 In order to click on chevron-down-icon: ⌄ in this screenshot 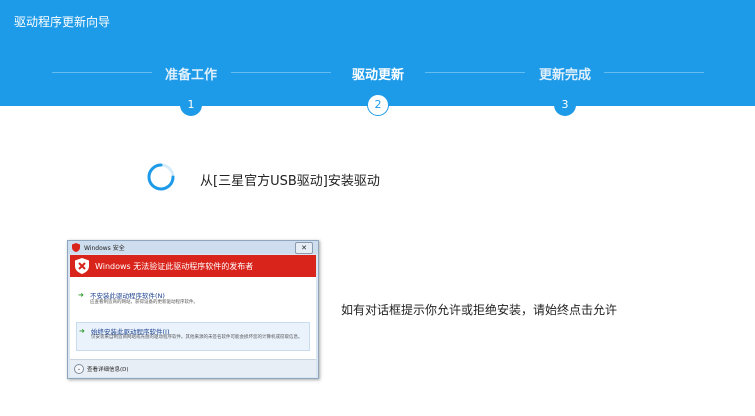, I will do `click(79, 369)`.